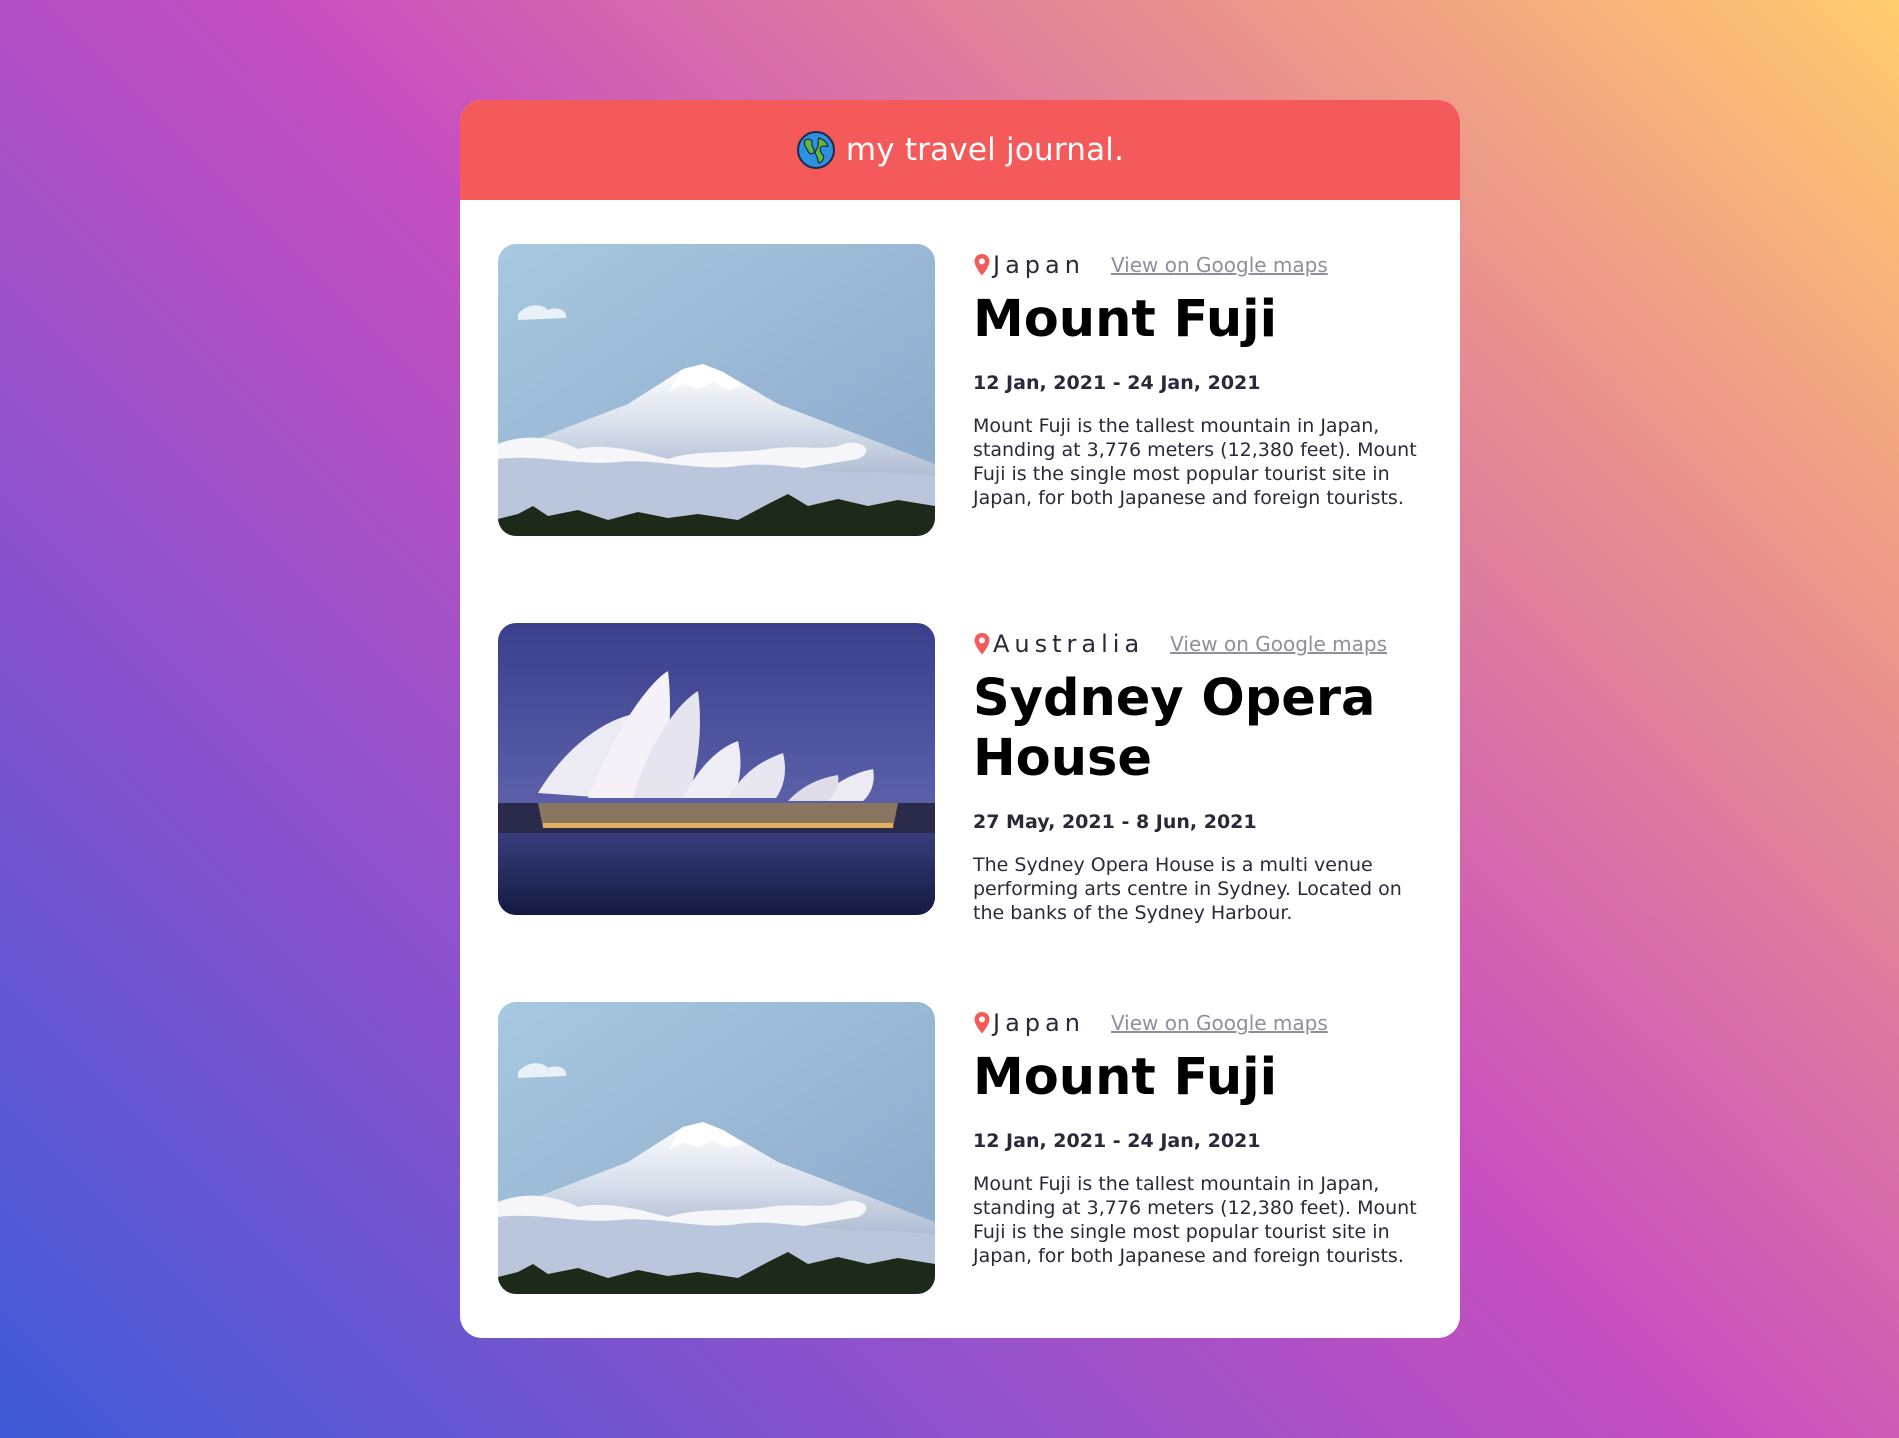 Image resolution: width=1899 pixels, height=1438 pixels. I want to click on entry-country: Australia, so click(1069, 644).